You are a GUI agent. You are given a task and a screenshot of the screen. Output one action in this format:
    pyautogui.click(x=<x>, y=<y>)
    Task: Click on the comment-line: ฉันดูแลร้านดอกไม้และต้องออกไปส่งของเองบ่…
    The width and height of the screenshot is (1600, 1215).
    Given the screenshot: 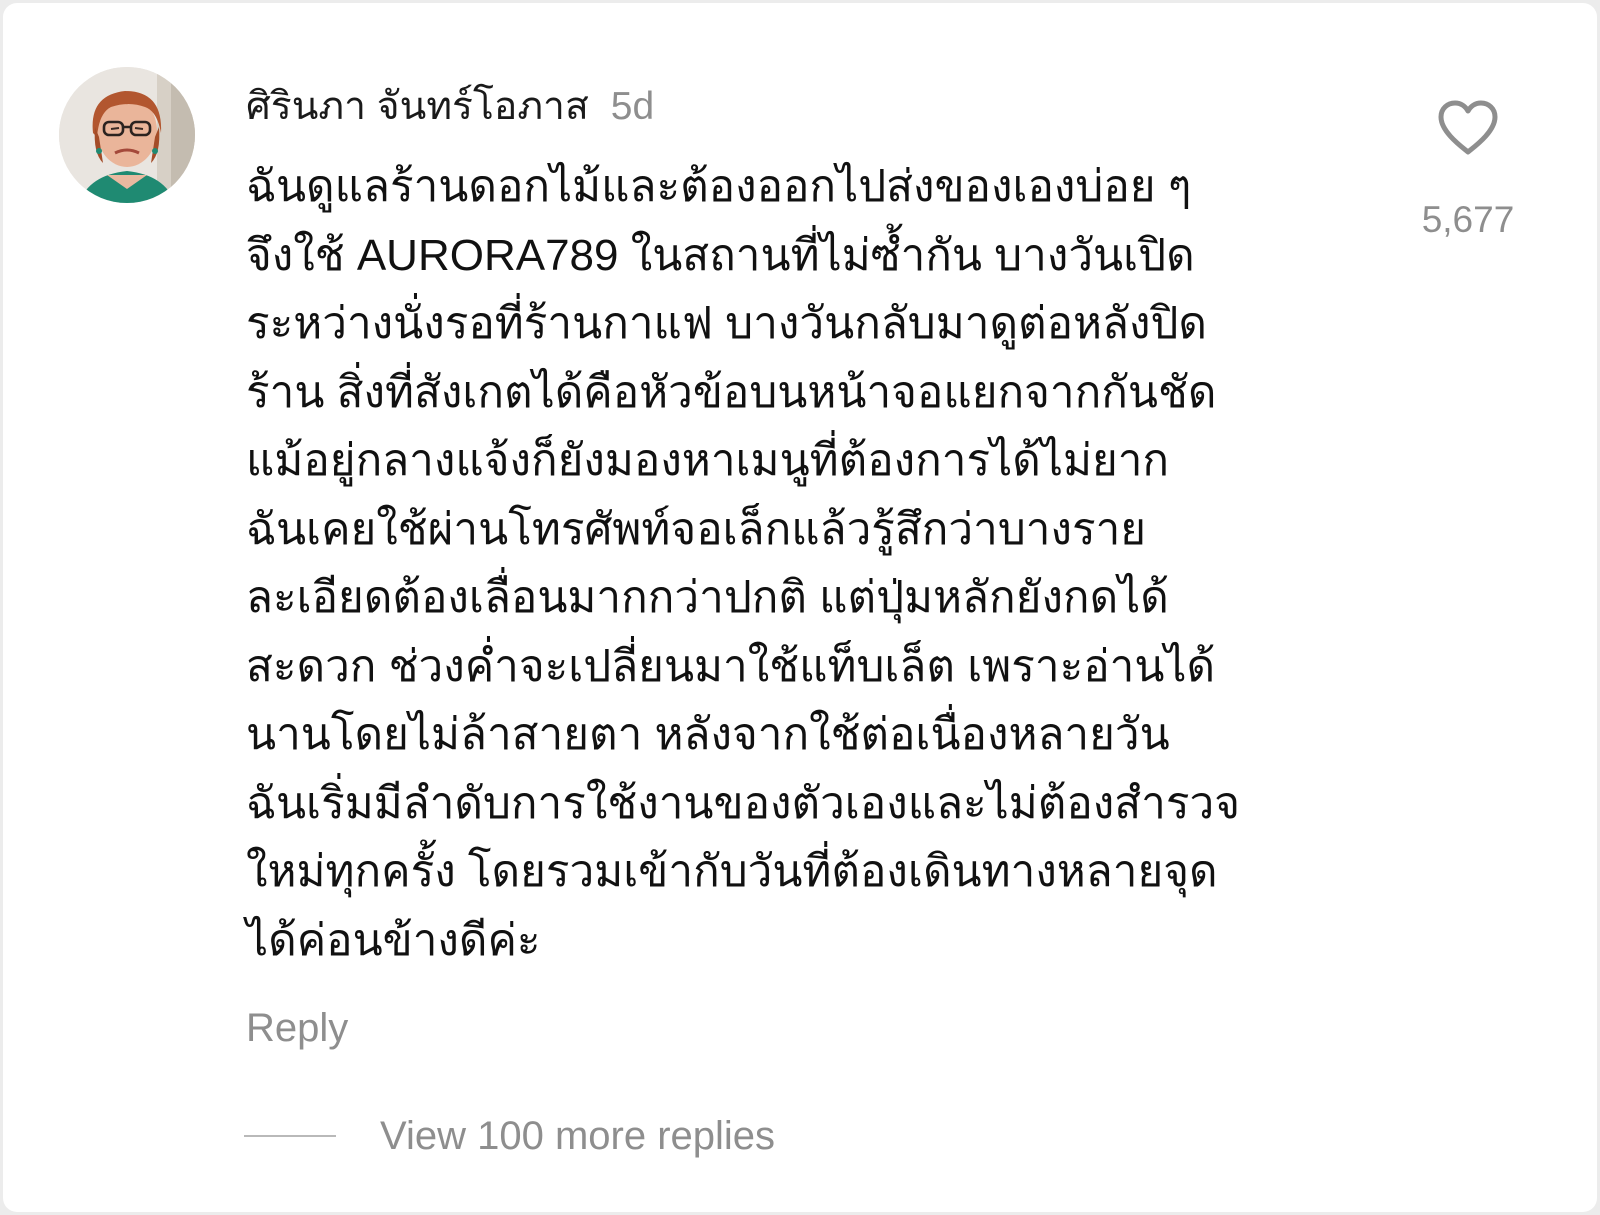 What is the action you would take?
    pyautogui.click(x=719, y=186)
    